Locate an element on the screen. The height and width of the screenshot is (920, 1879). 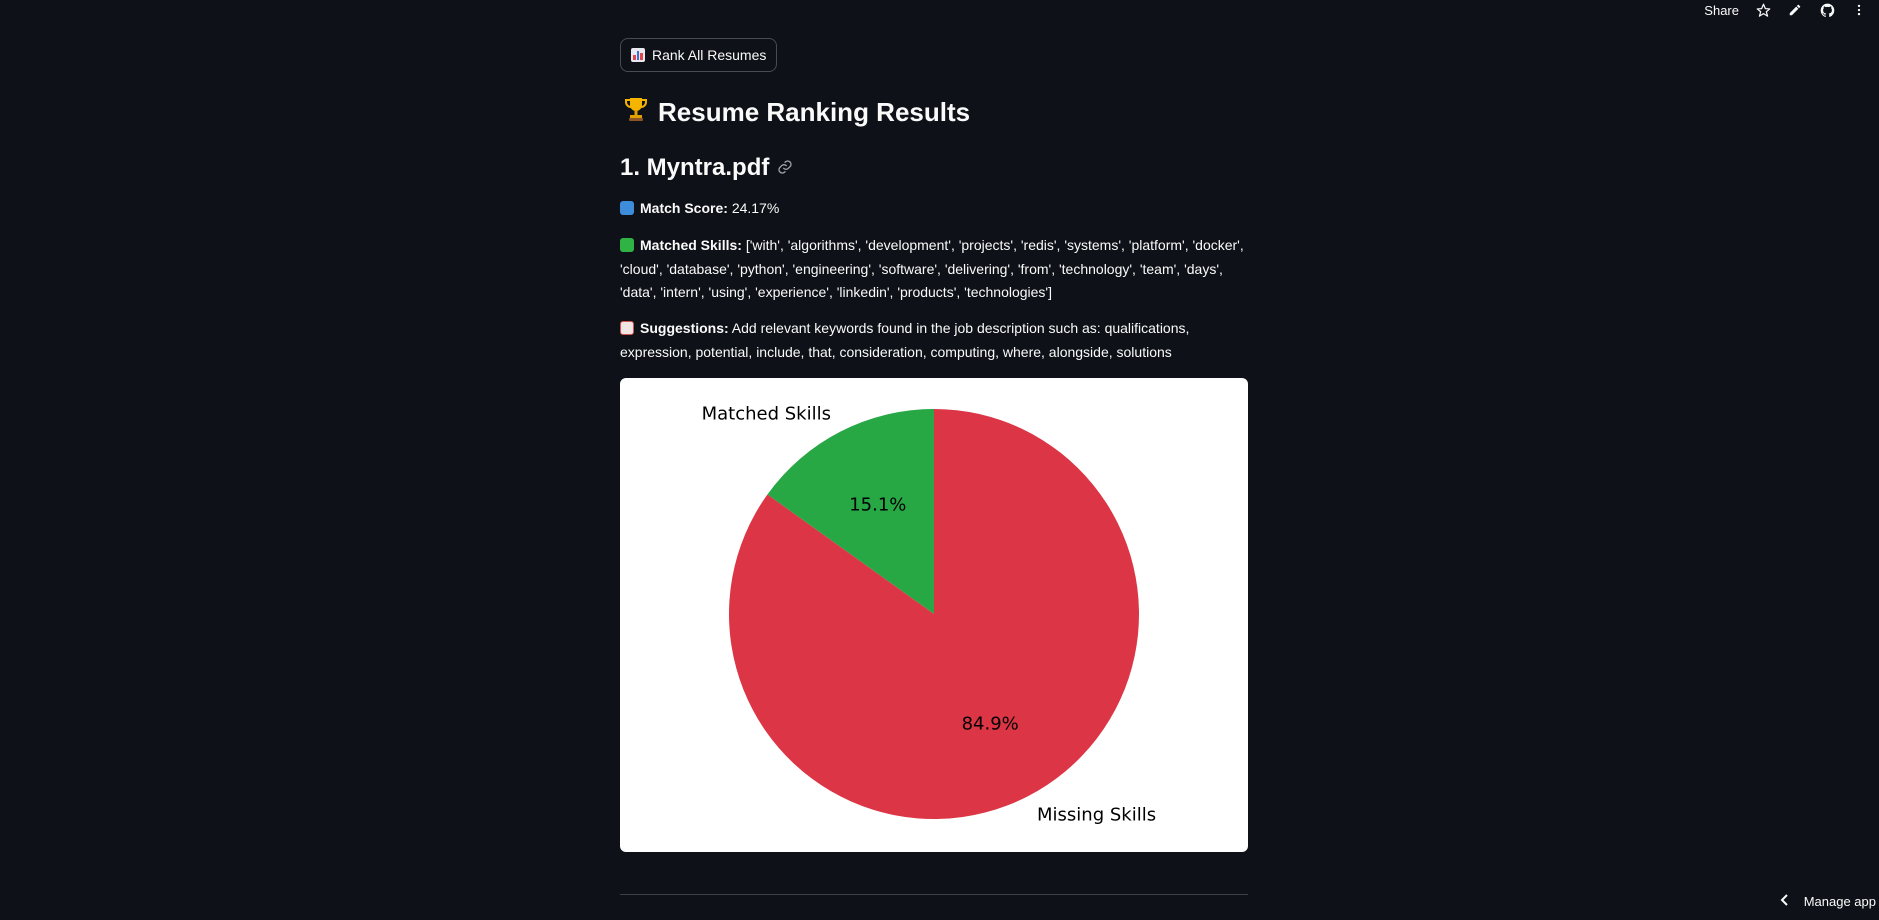
resume-heading-text: 1. Myntra.pdf is located at coordinates (695, 167).